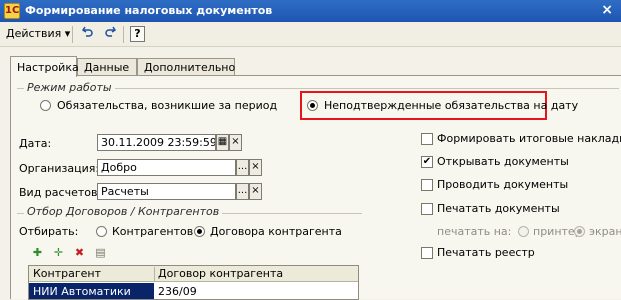 This screenshot has width=621, height=300. I want to click on mode-unconfirmed-radio, so click(312, 105).